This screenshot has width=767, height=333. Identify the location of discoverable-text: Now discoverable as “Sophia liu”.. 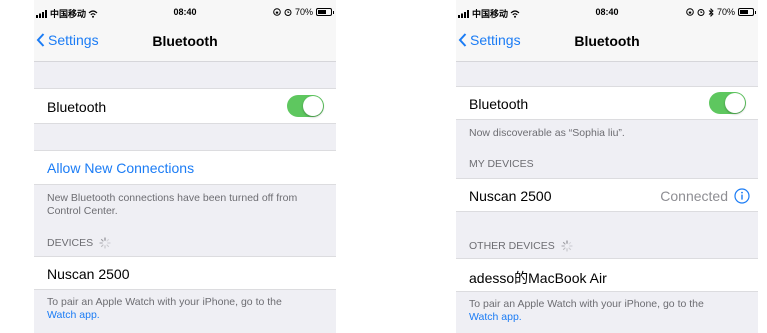
(547, 133).